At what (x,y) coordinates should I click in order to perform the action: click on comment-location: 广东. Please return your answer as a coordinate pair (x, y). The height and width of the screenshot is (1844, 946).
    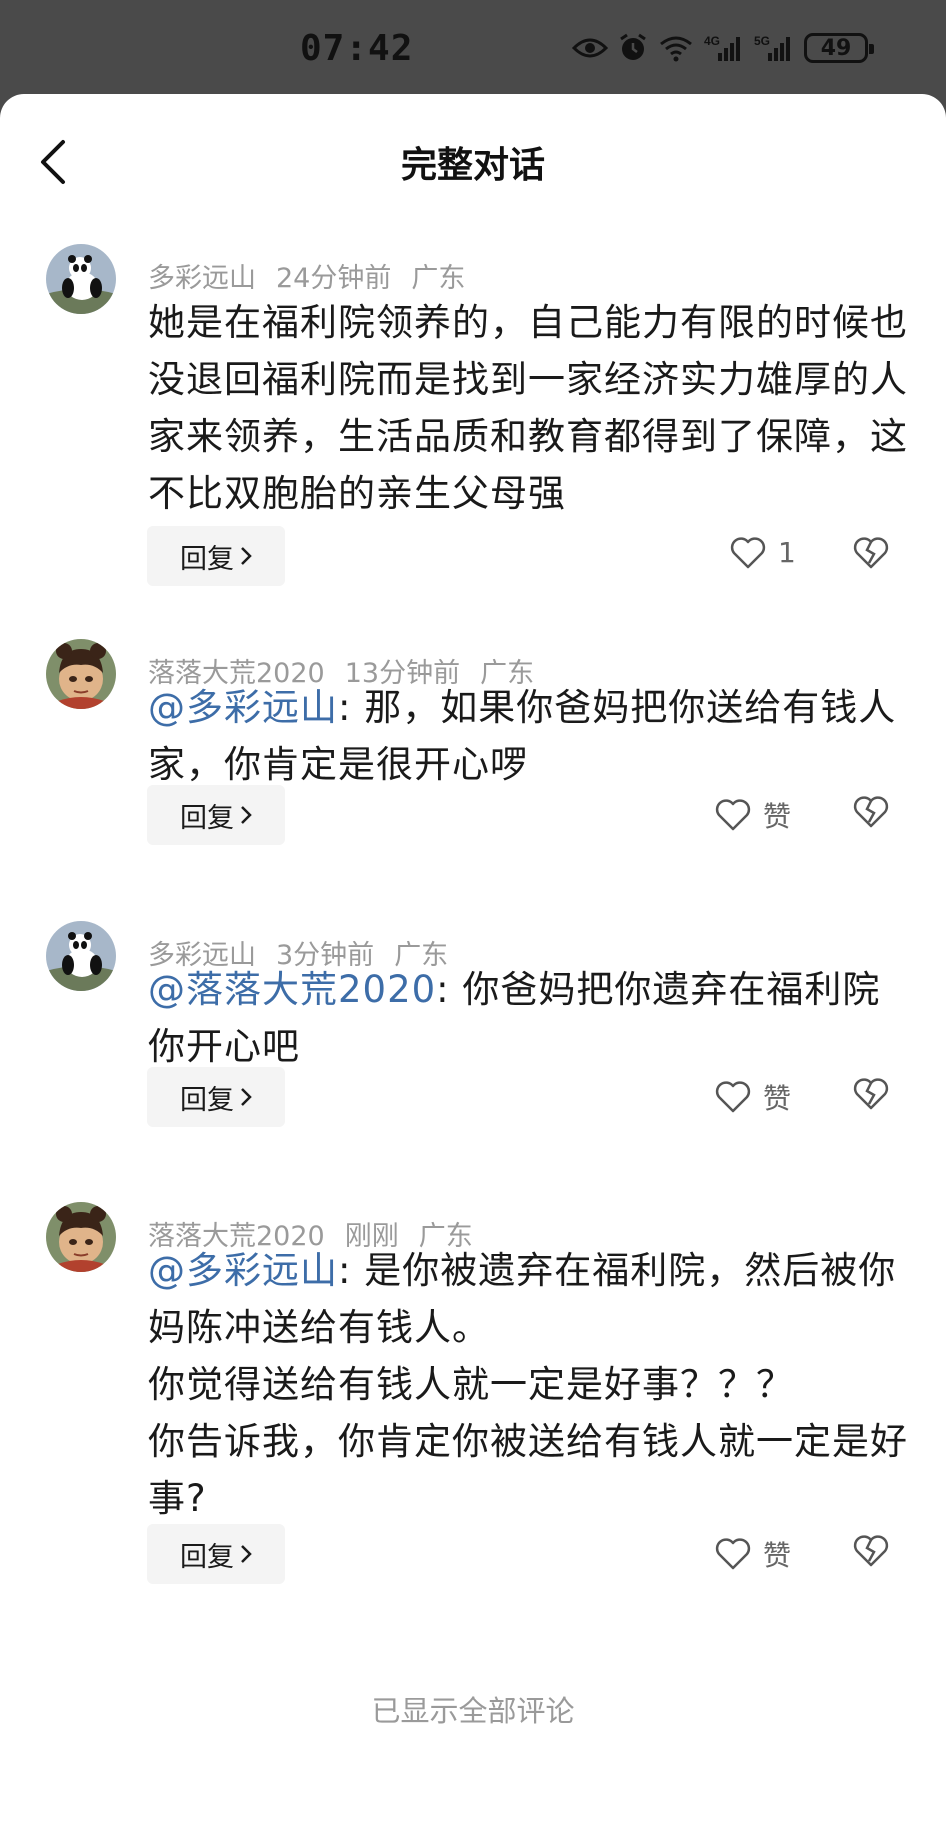
    Looking at the image, I should click on (438, 278).